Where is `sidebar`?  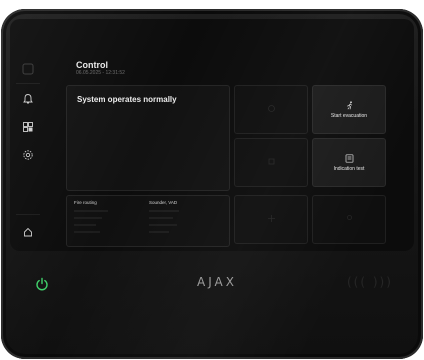 sidebar is located at coordinates (28, 135).